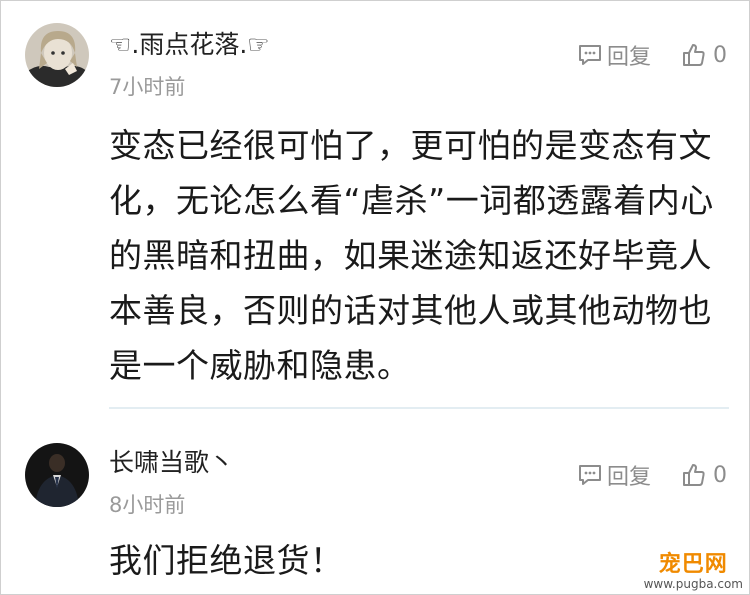  What do you see at coordinates (693, 584) in the screenshot?
I see `watermark-url: www.pugba.com` at bounding box center [693, 584].